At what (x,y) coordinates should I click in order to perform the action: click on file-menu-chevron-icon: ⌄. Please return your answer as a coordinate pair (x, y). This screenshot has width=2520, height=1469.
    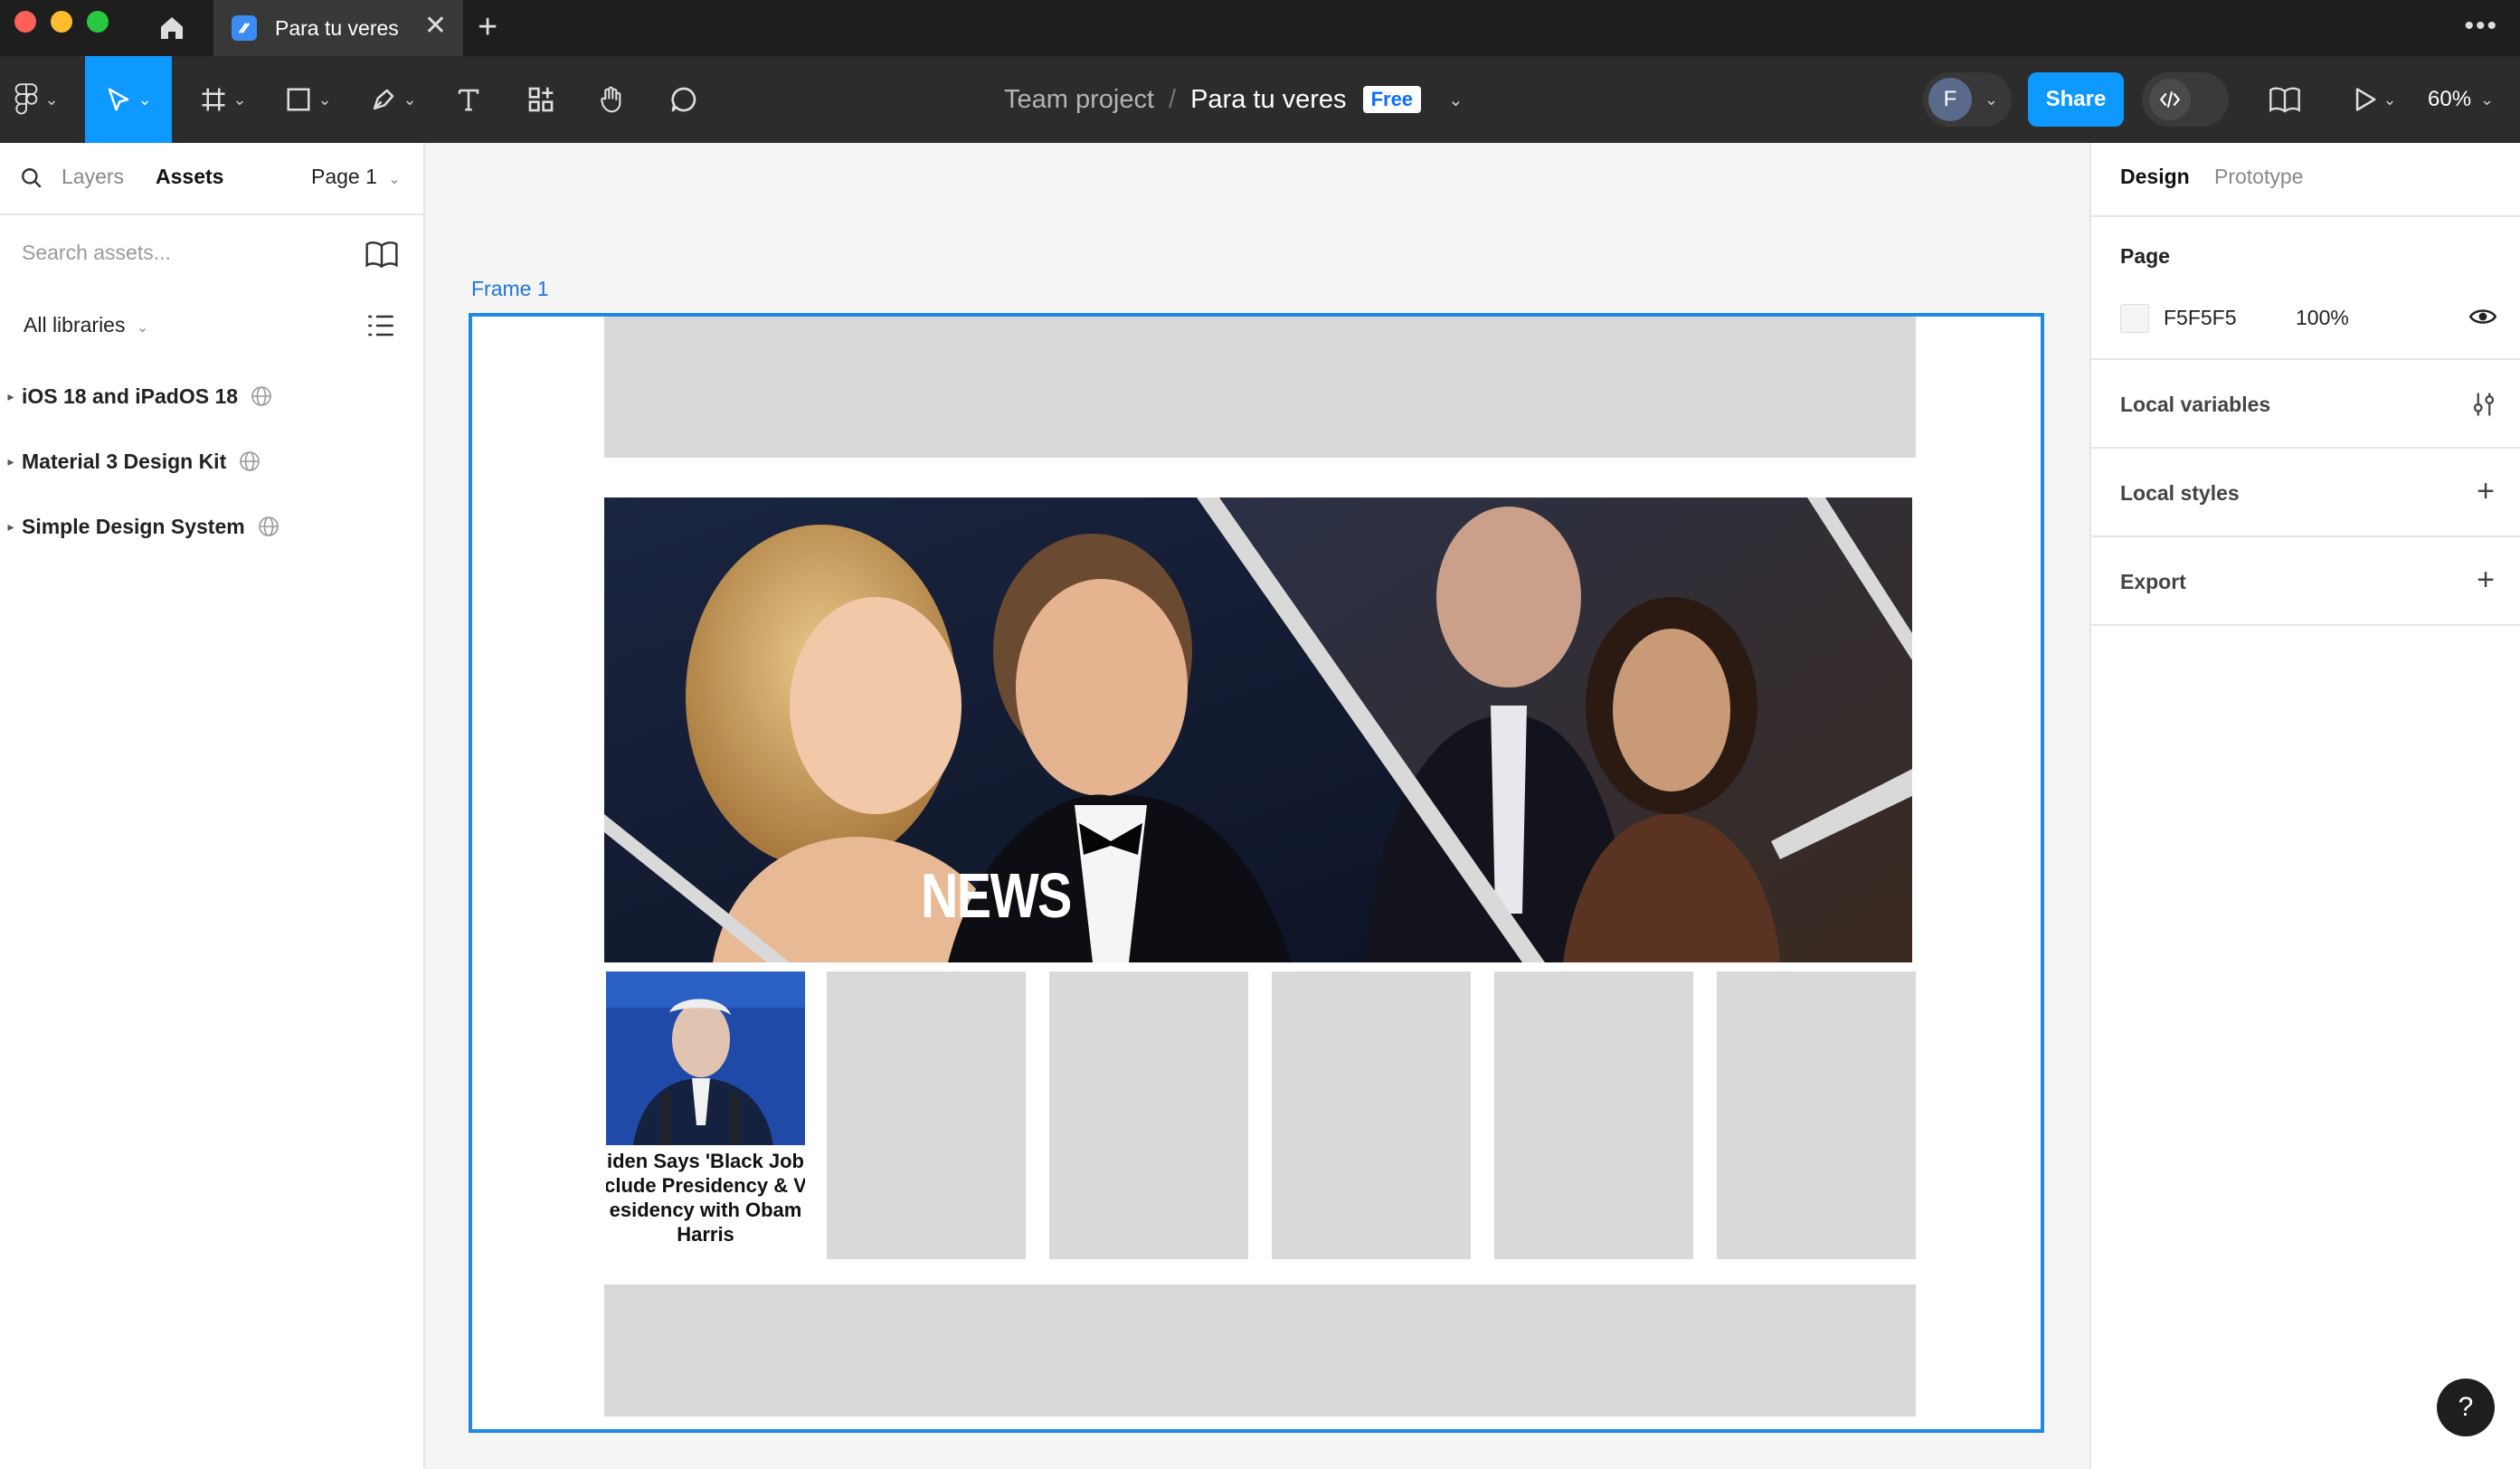
    Looking at the image, I should click on (1456, 100).